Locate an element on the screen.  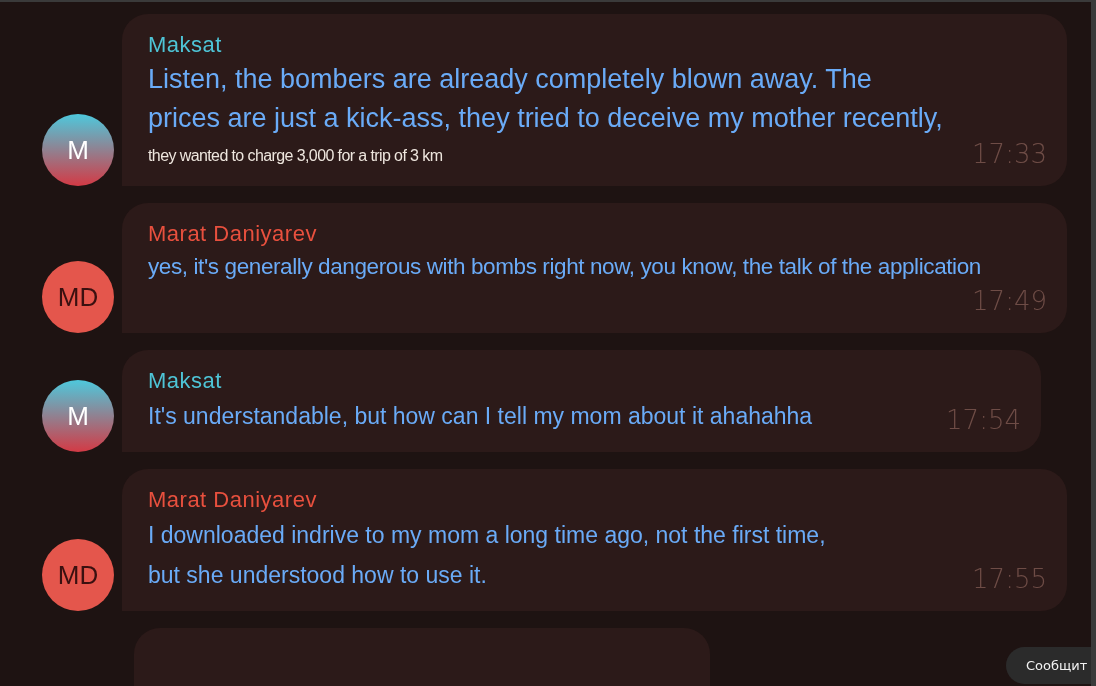
message-text: It's understandable, but how can I tell my mom about it ahahahha is located at coordinates (480, 416).